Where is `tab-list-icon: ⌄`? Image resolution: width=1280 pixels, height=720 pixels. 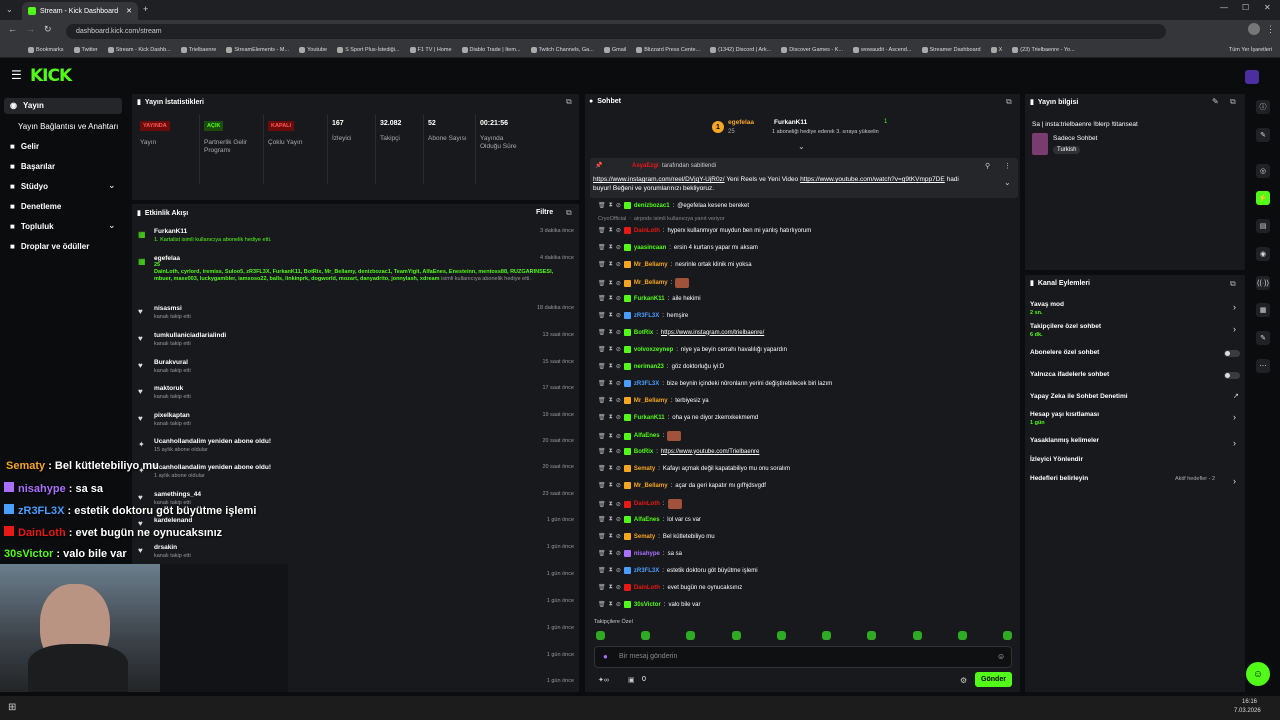
tab-list-icon: ⌄ is located at coordinates (9, 9).